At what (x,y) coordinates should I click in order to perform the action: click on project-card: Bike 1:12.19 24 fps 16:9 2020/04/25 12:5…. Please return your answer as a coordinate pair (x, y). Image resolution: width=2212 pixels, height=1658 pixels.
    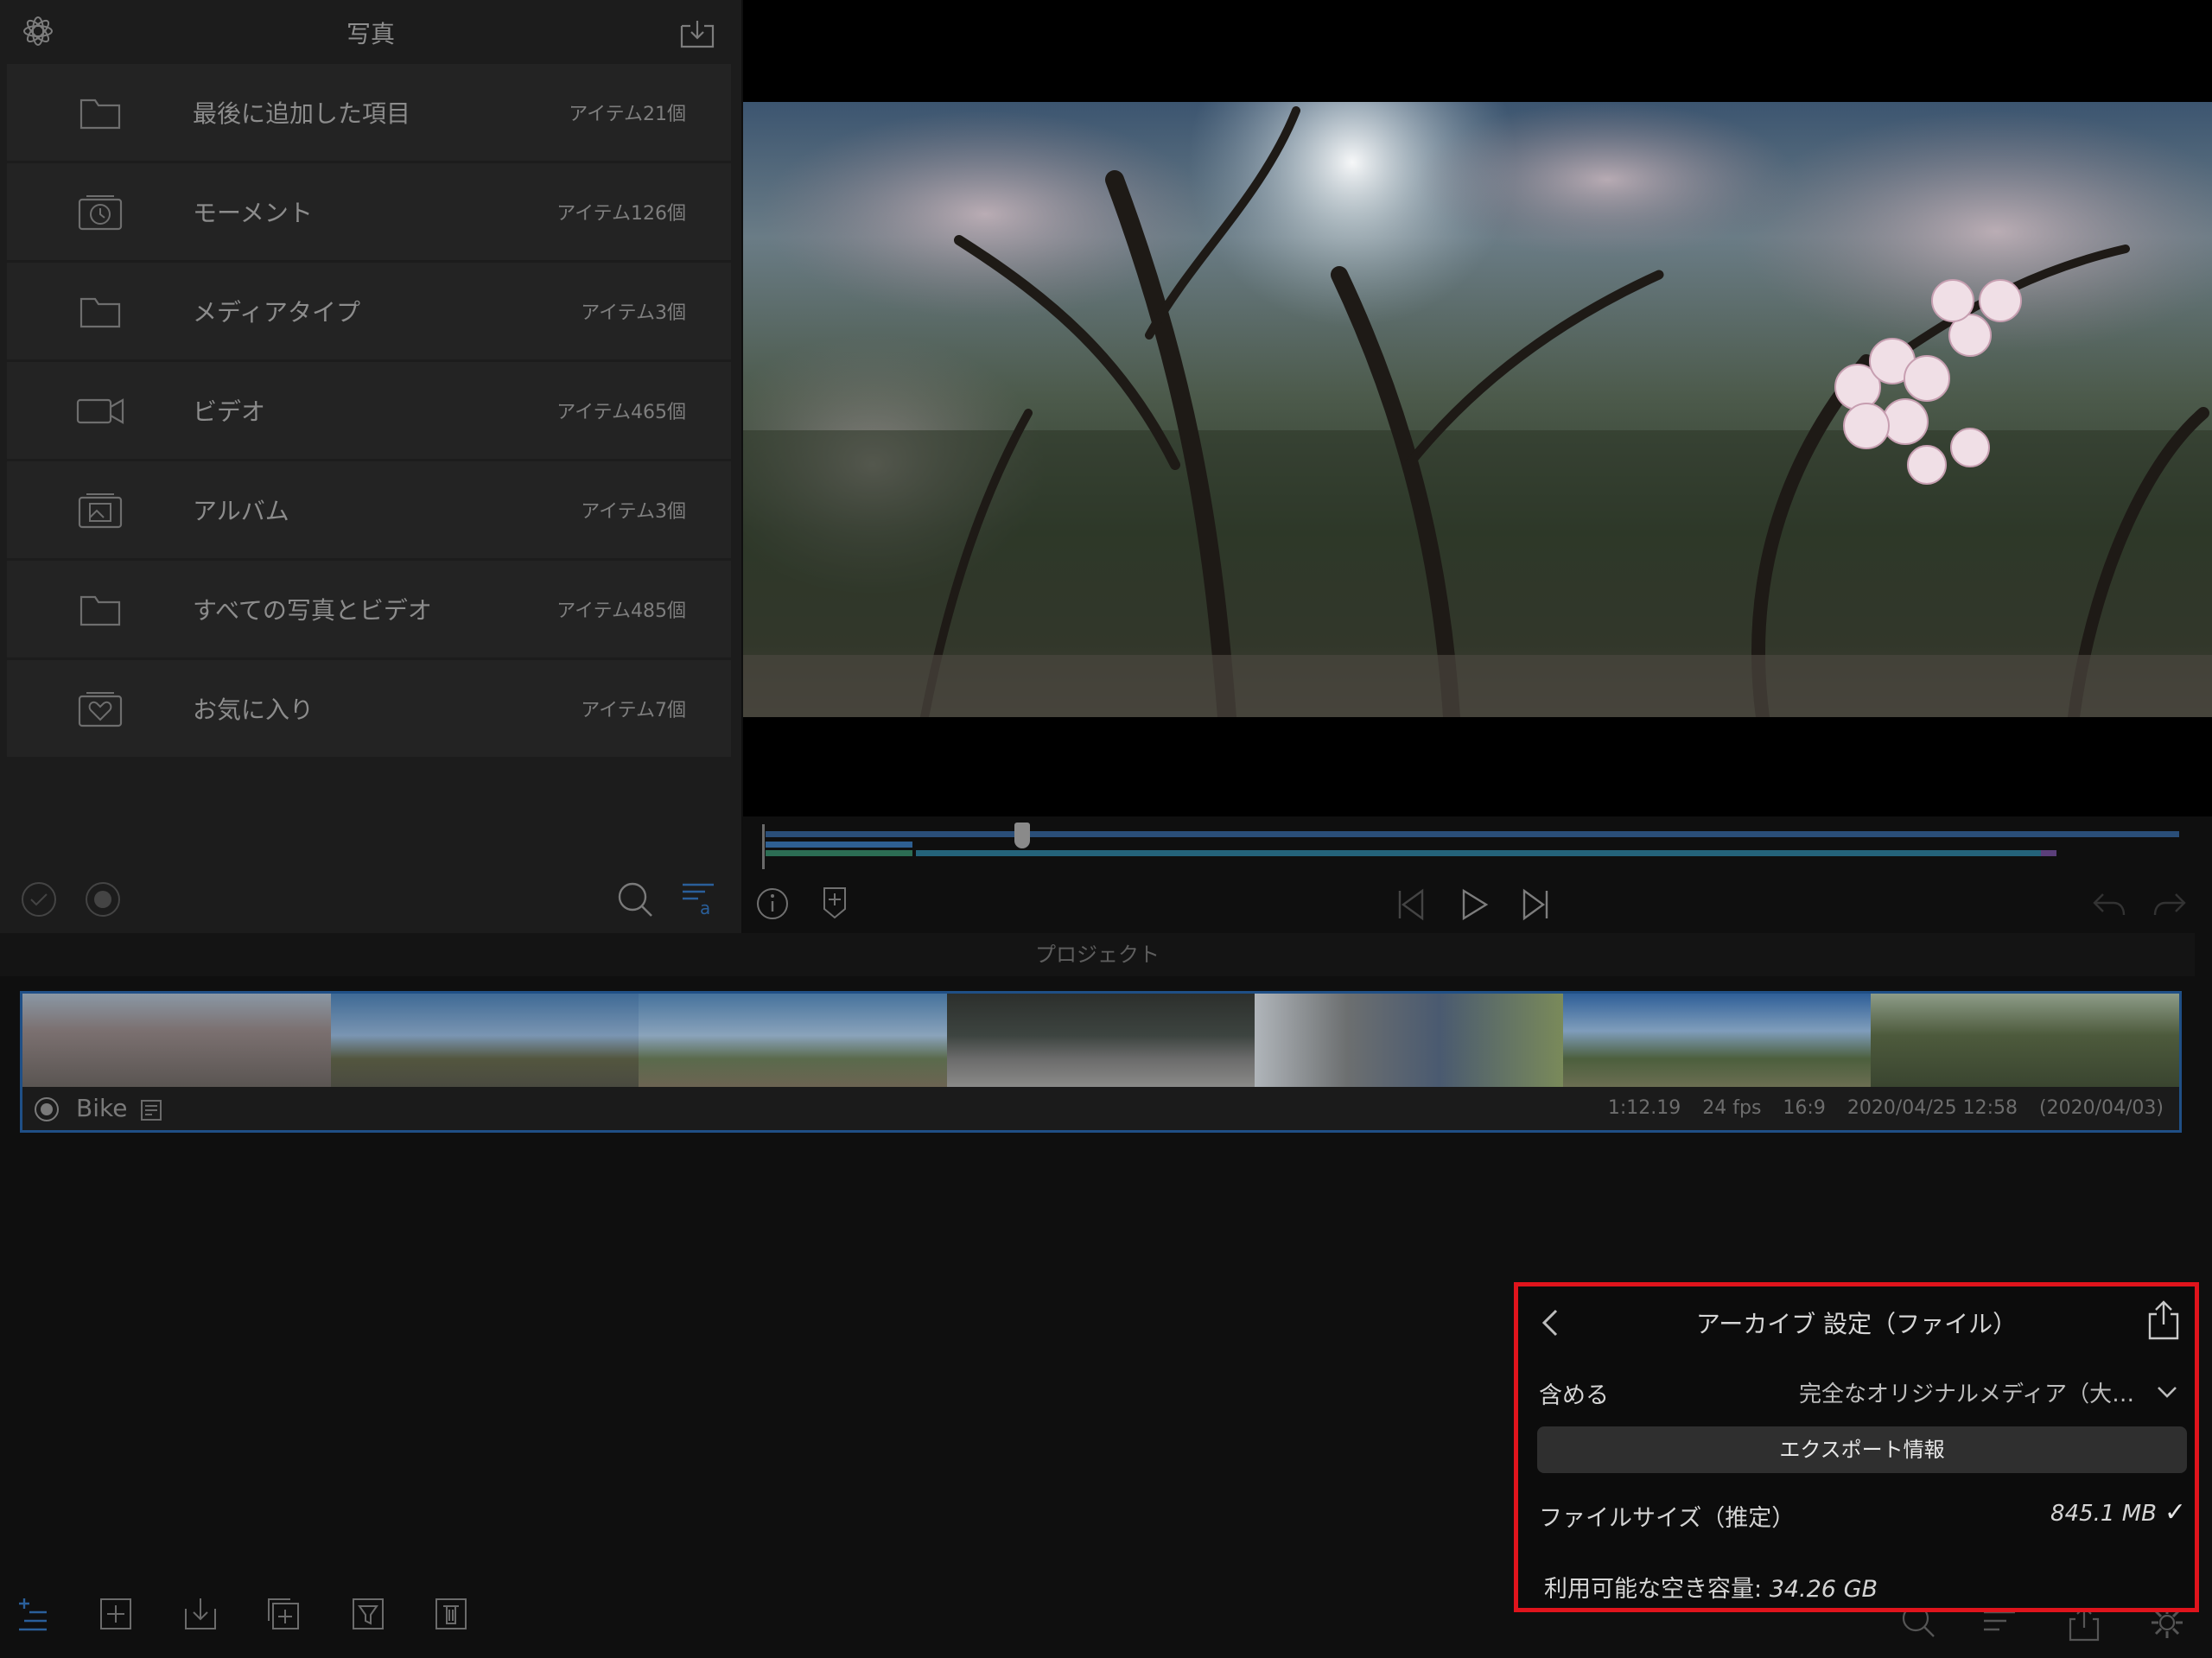
    Looking at the image, I should click on (1101, 1062).